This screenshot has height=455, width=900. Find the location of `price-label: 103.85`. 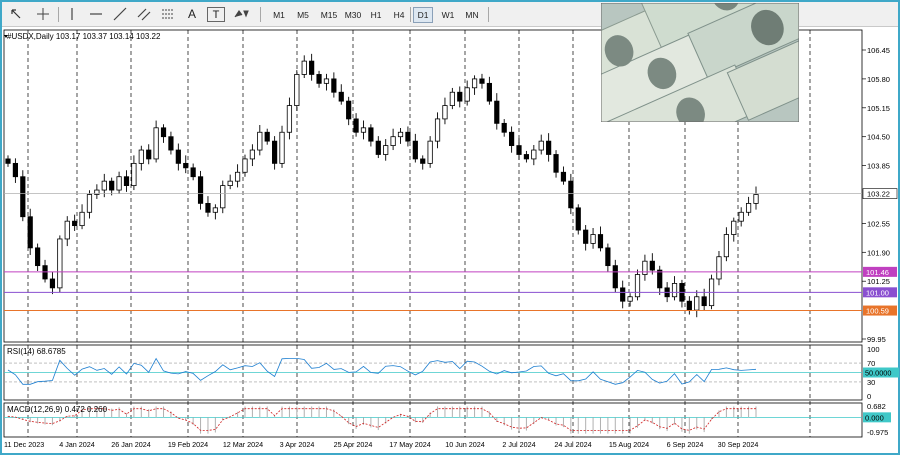

price-label: 103.85 is located at coordinates (878, 166).